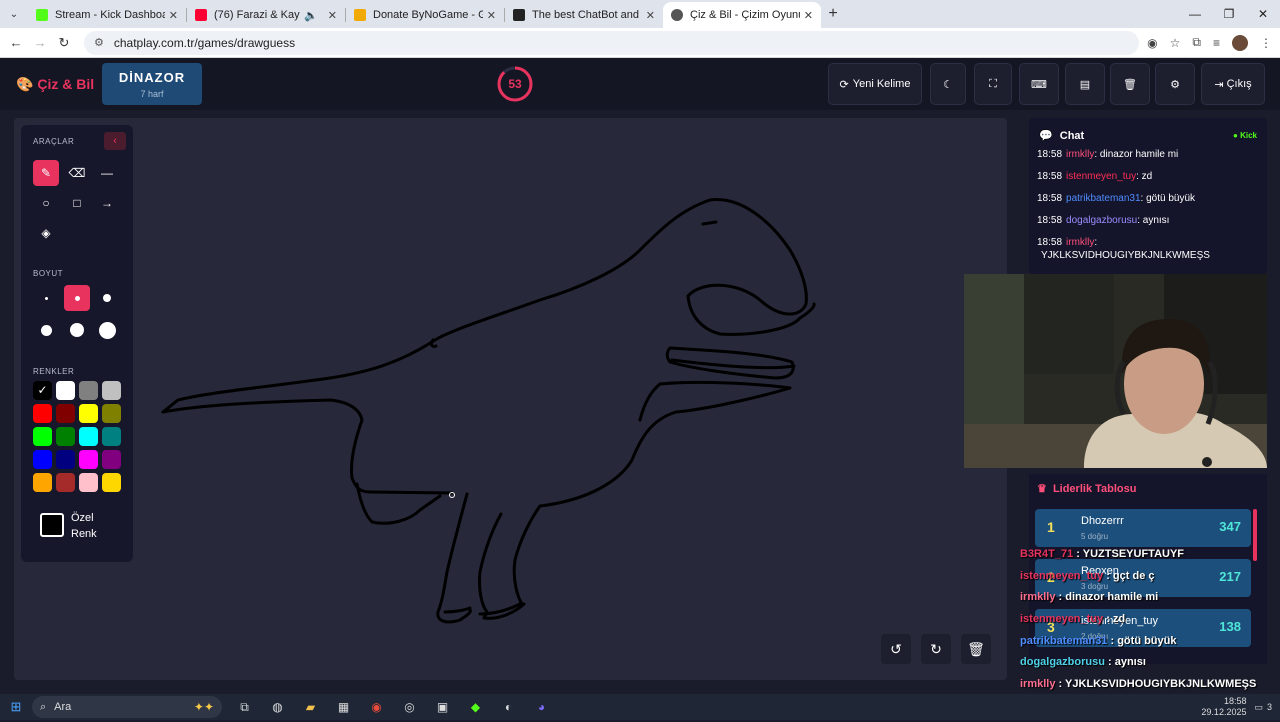 The image size is (1280, 722). I want to click on notification-count: 3, so click(1269, 707).